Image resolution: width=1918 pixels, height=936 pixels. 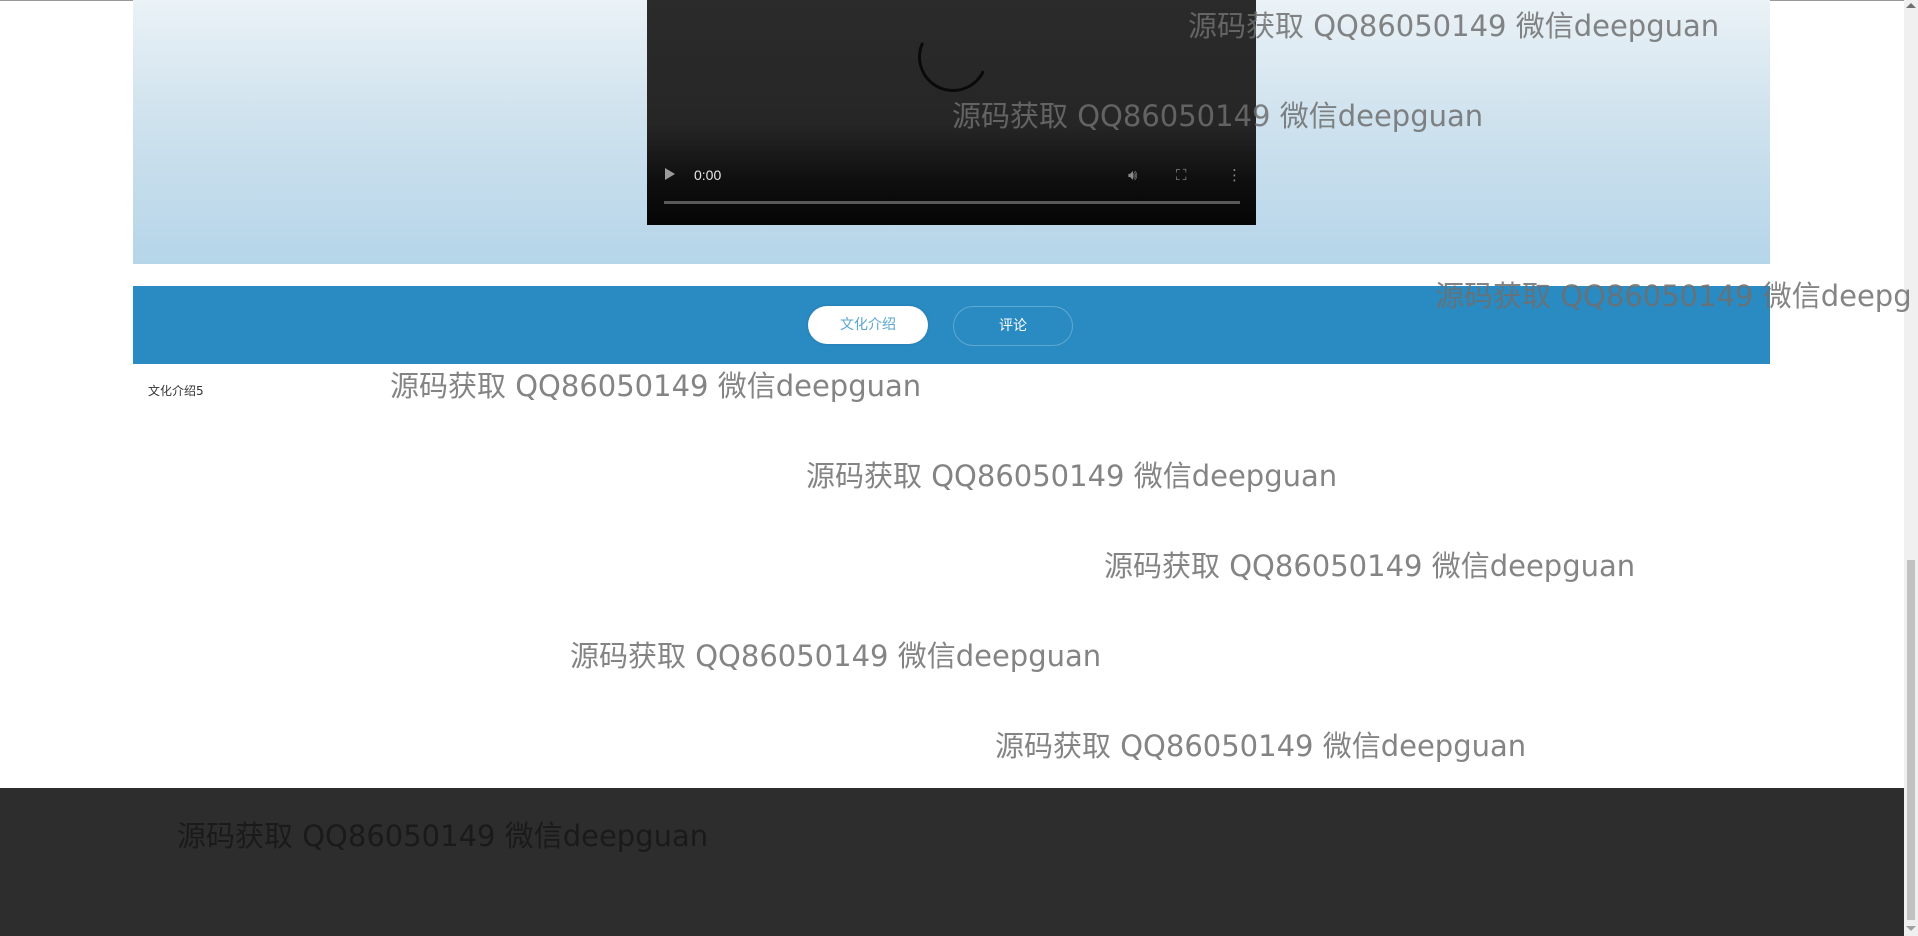 I want to click on scroll-up-icon, so click(x=1911, y=5).